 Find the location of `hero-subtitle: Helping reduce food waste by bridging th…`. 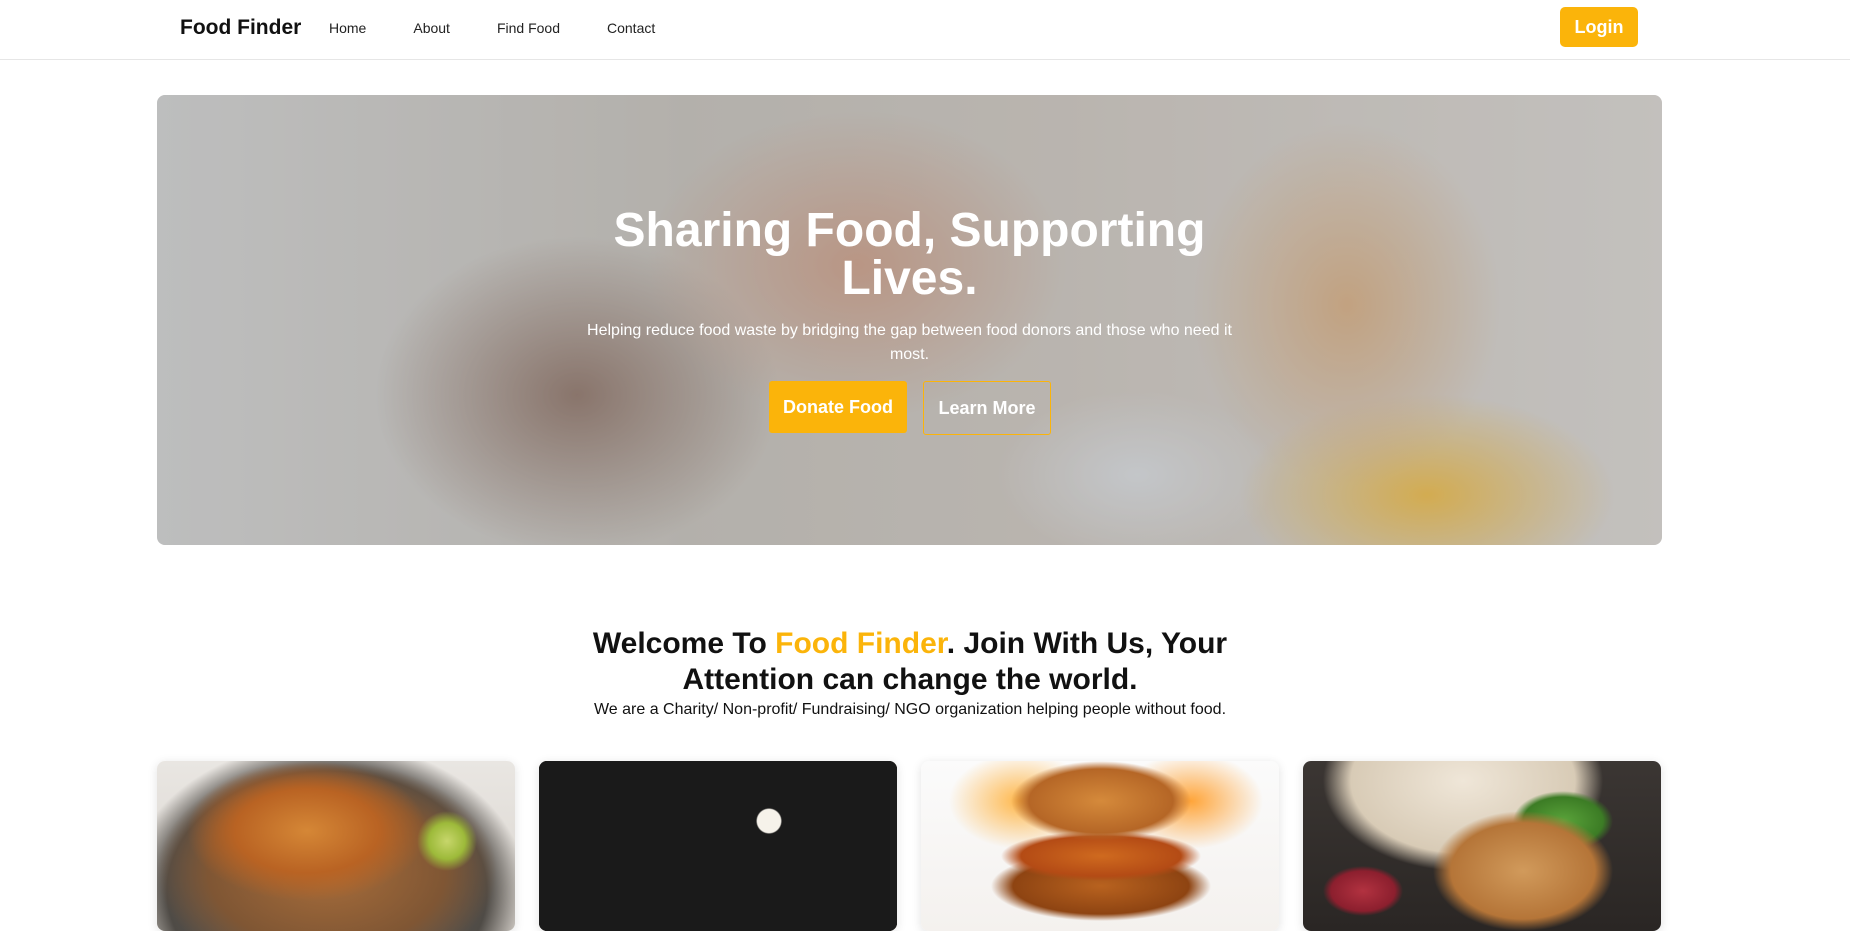

hero-subtitle: Helping reduce food waste by bridging th… is located at coordinates (909, 342).